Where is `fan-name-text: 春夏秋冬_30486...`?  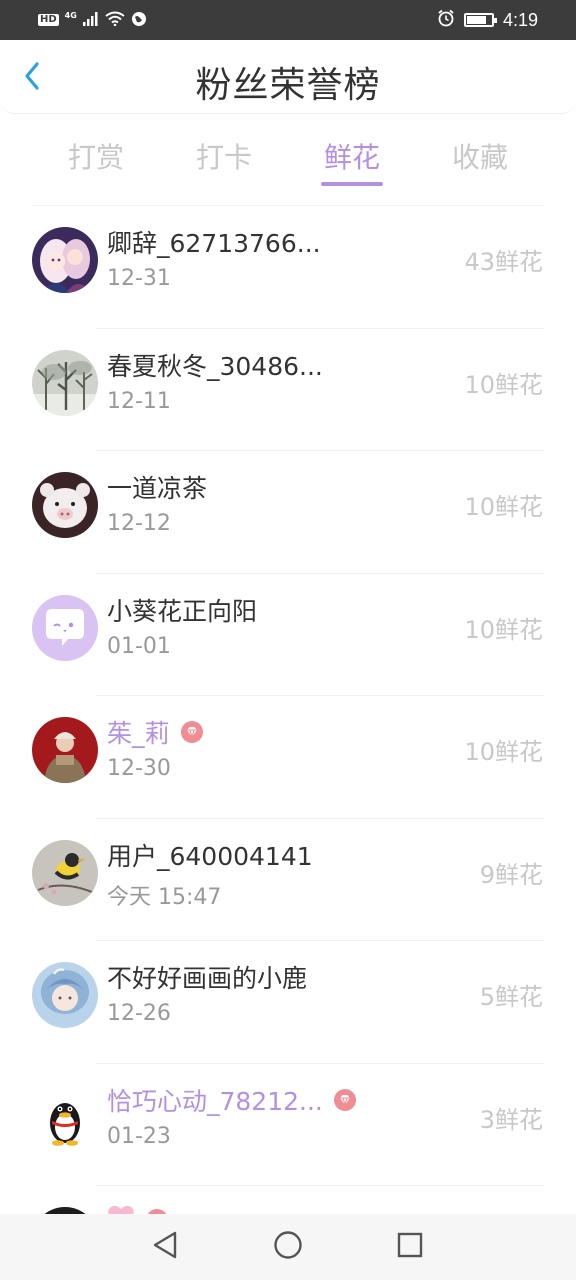 fan-name-text: 春夏秋冬_30486... is located at coordinates (215, 366).